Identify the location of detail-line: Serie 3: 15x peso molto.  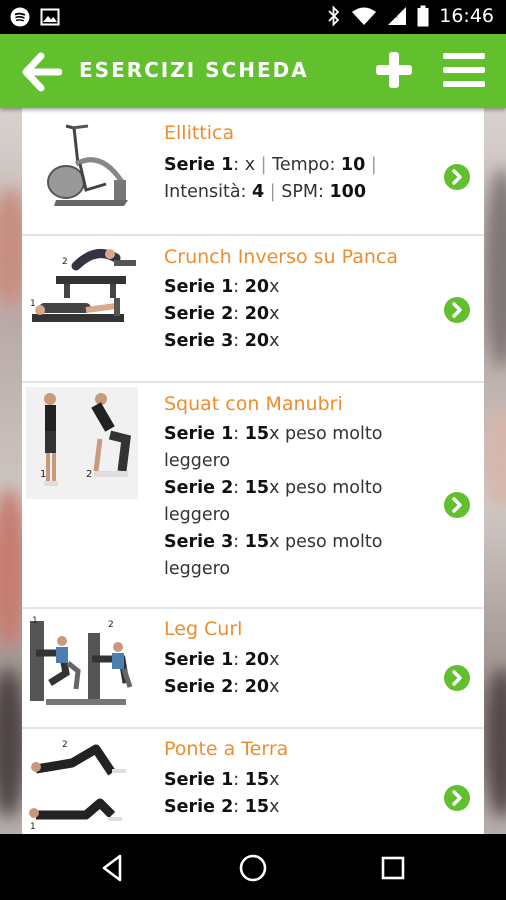
(284, 542).